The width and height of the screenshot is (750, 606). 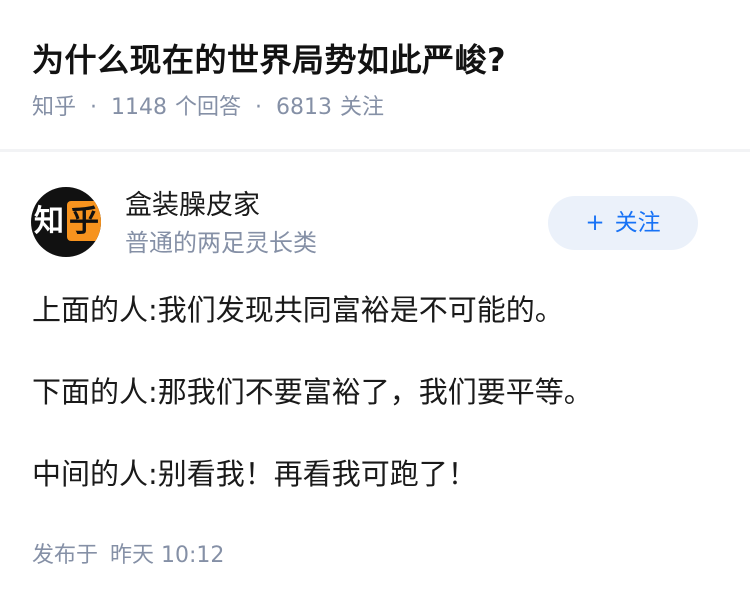 I want to click on answers-label: 个回答, so click(x=208, y=107).